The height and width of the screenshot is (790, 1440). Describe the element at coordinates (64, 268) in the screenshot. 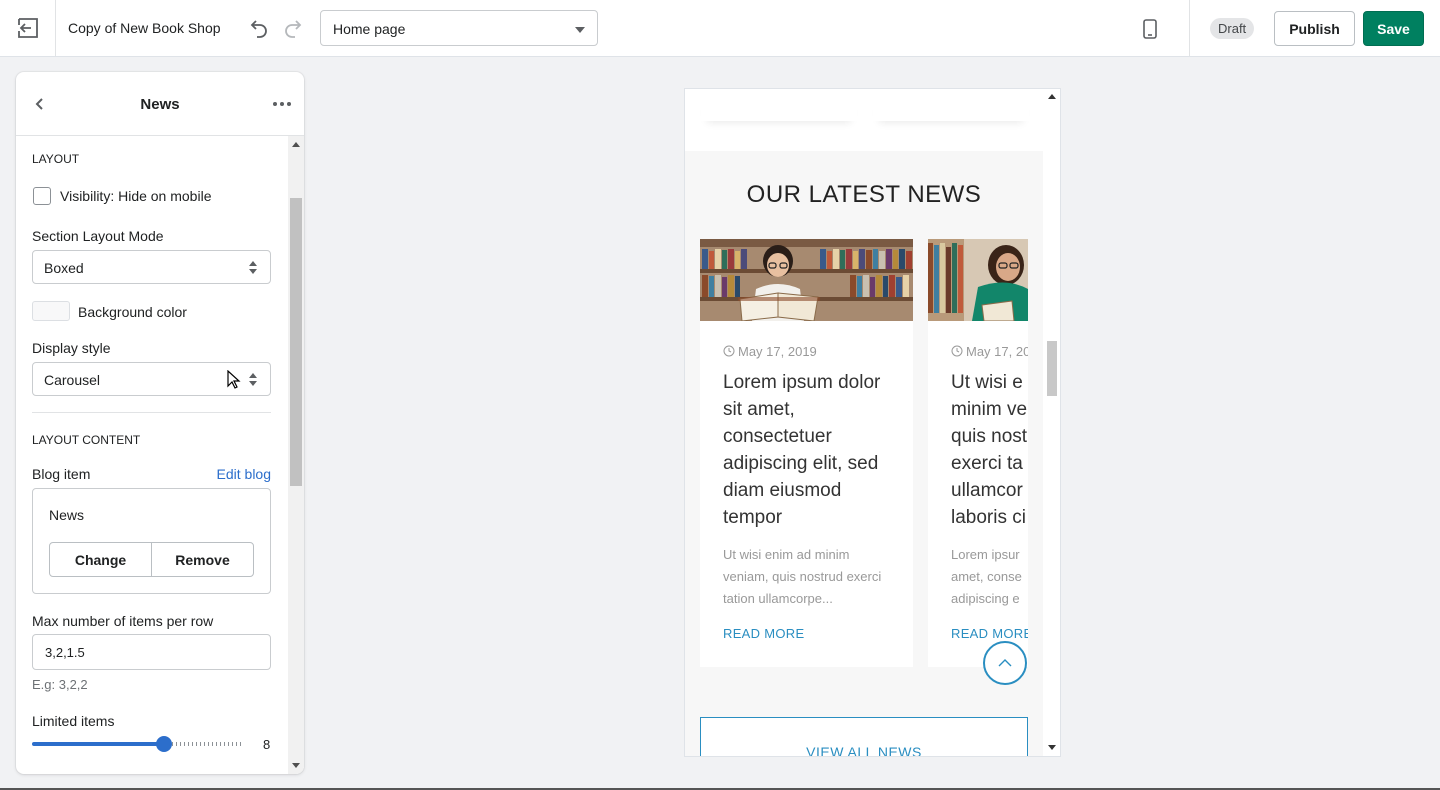

I see `section-layout-value: Boxed` at that location.